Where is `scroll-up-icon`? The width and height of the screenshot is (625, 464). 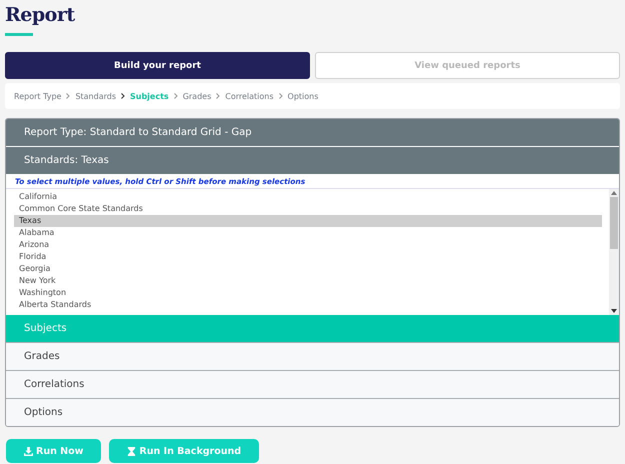 scroll-up-icon is located at coordinates (614, 193).